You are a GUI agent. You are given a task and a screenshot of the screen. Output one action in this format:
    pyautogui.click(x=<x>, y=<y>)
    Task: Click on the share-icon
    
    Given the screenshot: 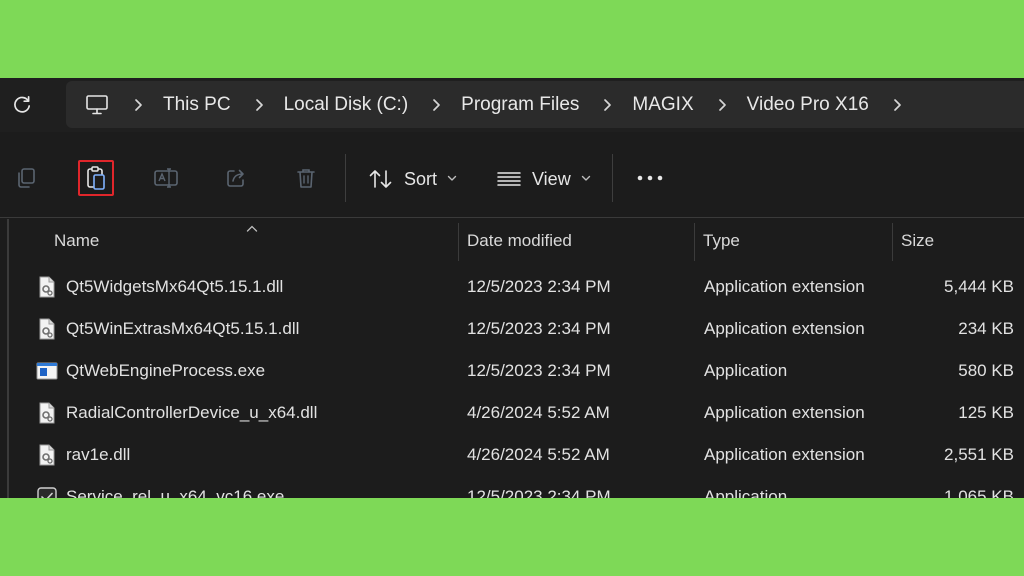 What is the action you would take?
    pyautogui.click(x=235, y=178)
    